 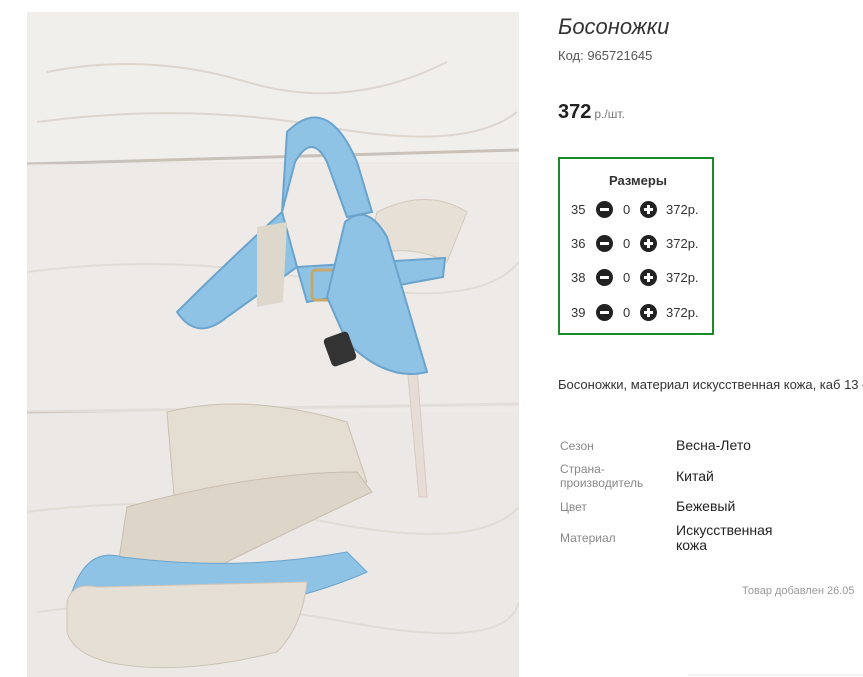 What do you see at coordinates (638, 180) in the screenshot?
I see `sizes-title: Размеры` at bounding box center [638, 180].